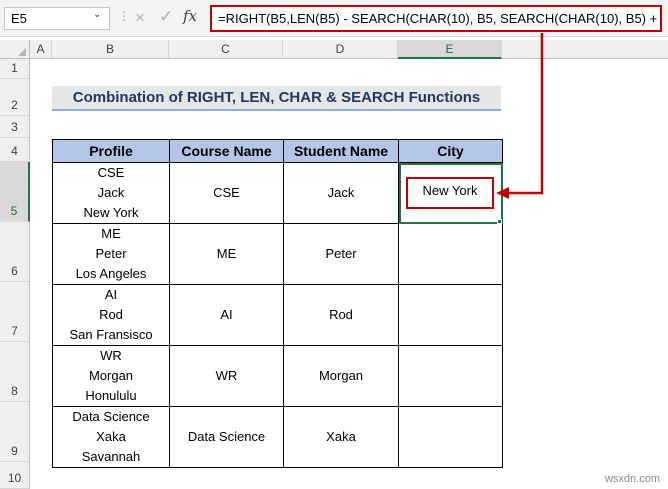 The image size is (668, 489). What do you see at coordinates (226, 49) in the screenshot?
I see `column-header-c: C` at bounding box center [226, 49].